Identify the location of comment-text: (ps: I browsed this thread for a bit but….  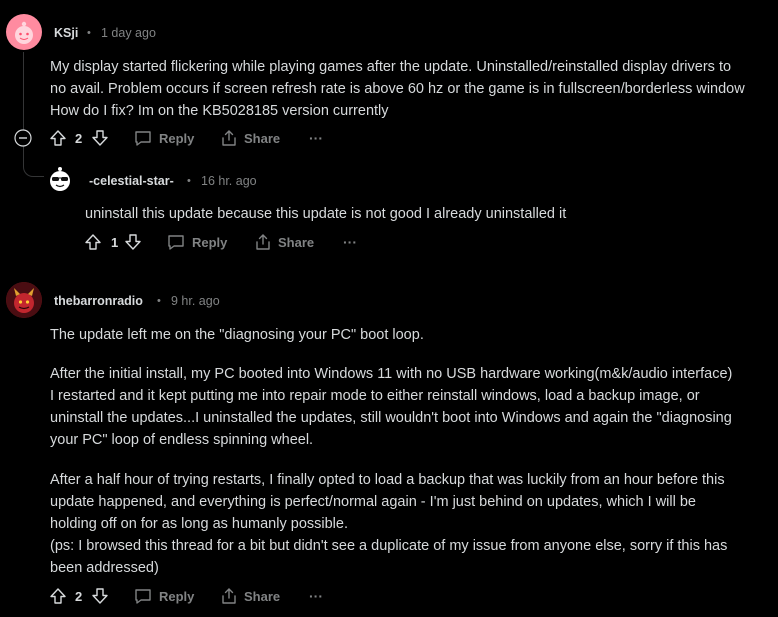
(389, 546).